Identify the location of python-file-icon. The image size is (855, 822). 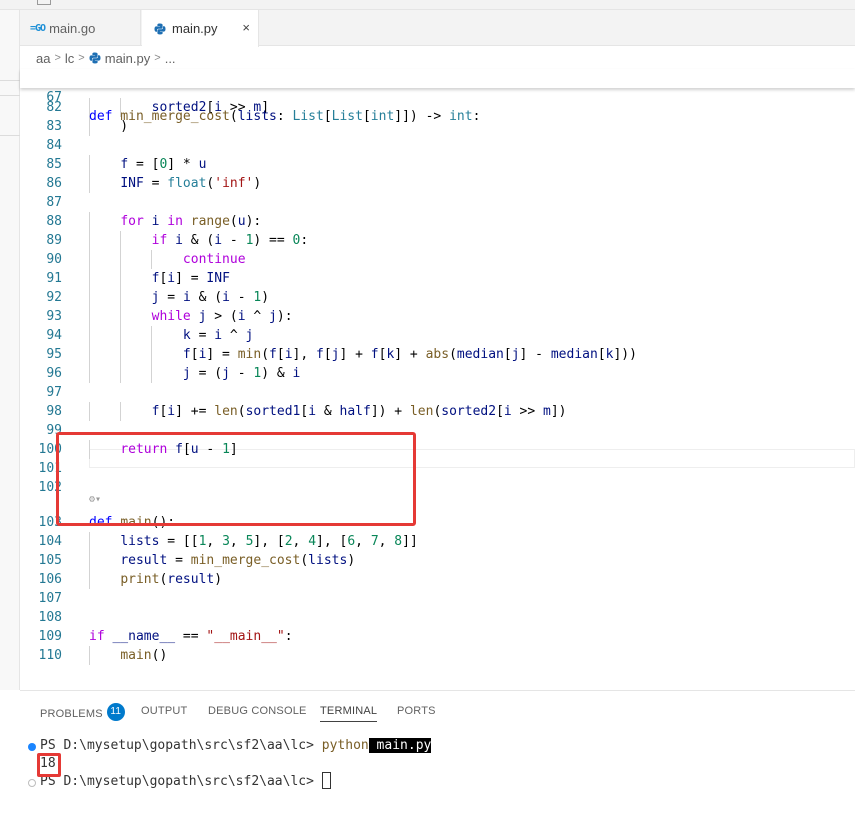
(160, 28).